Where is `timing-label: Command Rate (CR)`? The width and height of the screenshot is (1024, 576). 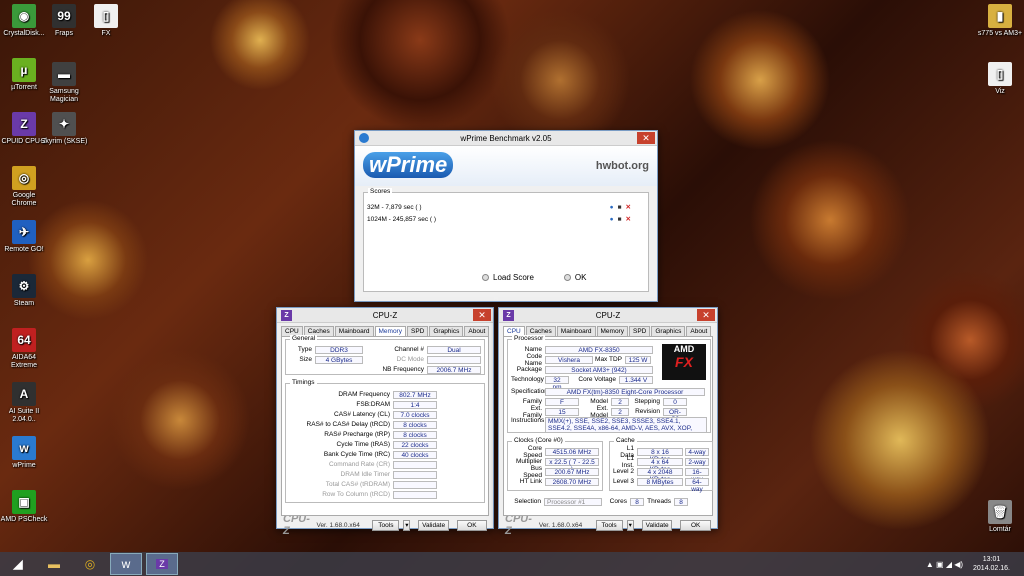 timing-label: Command Rate (CR) is located at coordinates (359, 464).